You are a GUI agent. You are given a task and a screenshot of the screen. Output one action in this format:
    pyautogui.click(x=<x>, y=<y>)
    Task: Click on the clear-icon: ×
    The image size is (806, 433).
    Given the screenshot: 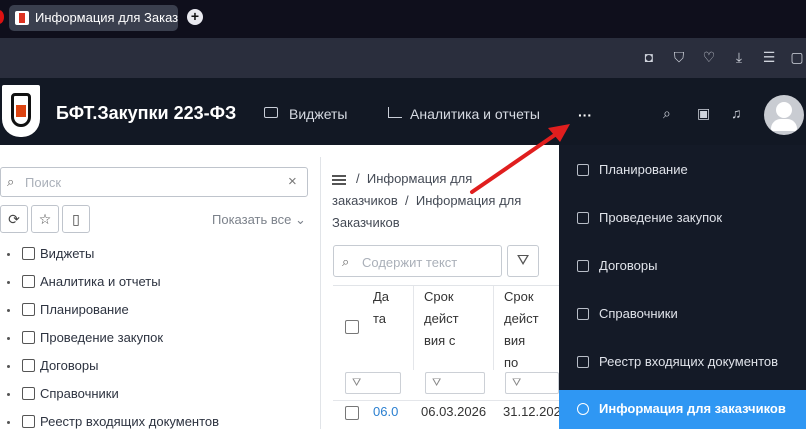 What is the action you would take?
    pyautogui.click(x=292, y=181)
    